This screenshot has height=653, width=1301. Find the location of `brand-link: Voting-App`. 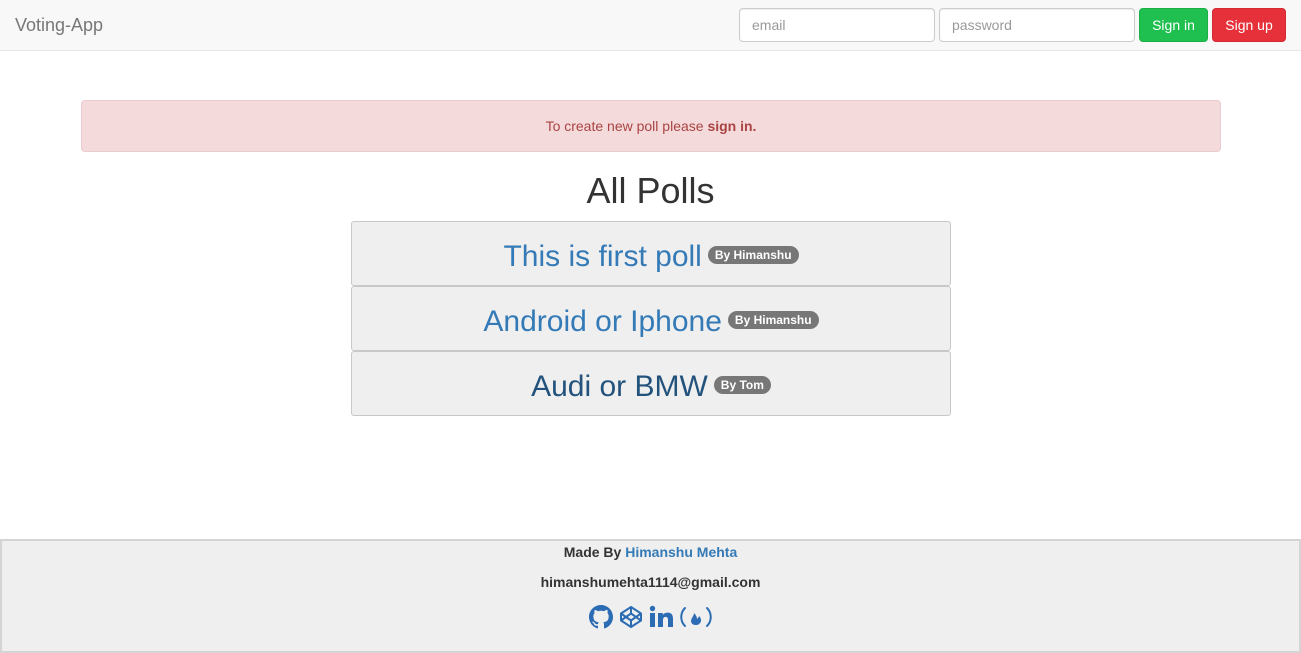

brand-link: Voting-App is located at coordinates (59, 25).